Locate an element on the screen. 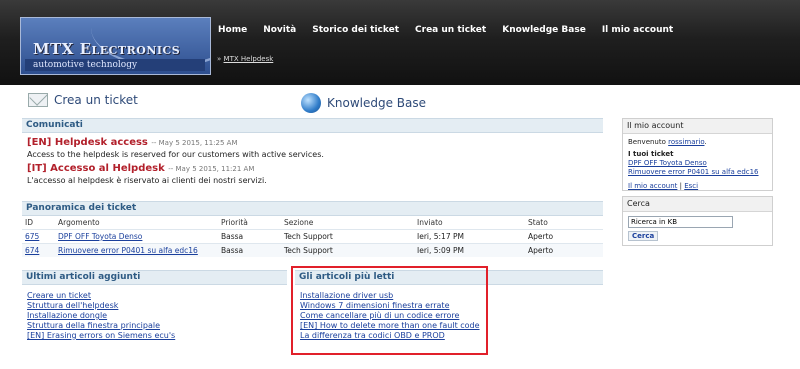 This screenshot has height=369, width=800. username-link: rossimario is located at coordinates (686, 142).